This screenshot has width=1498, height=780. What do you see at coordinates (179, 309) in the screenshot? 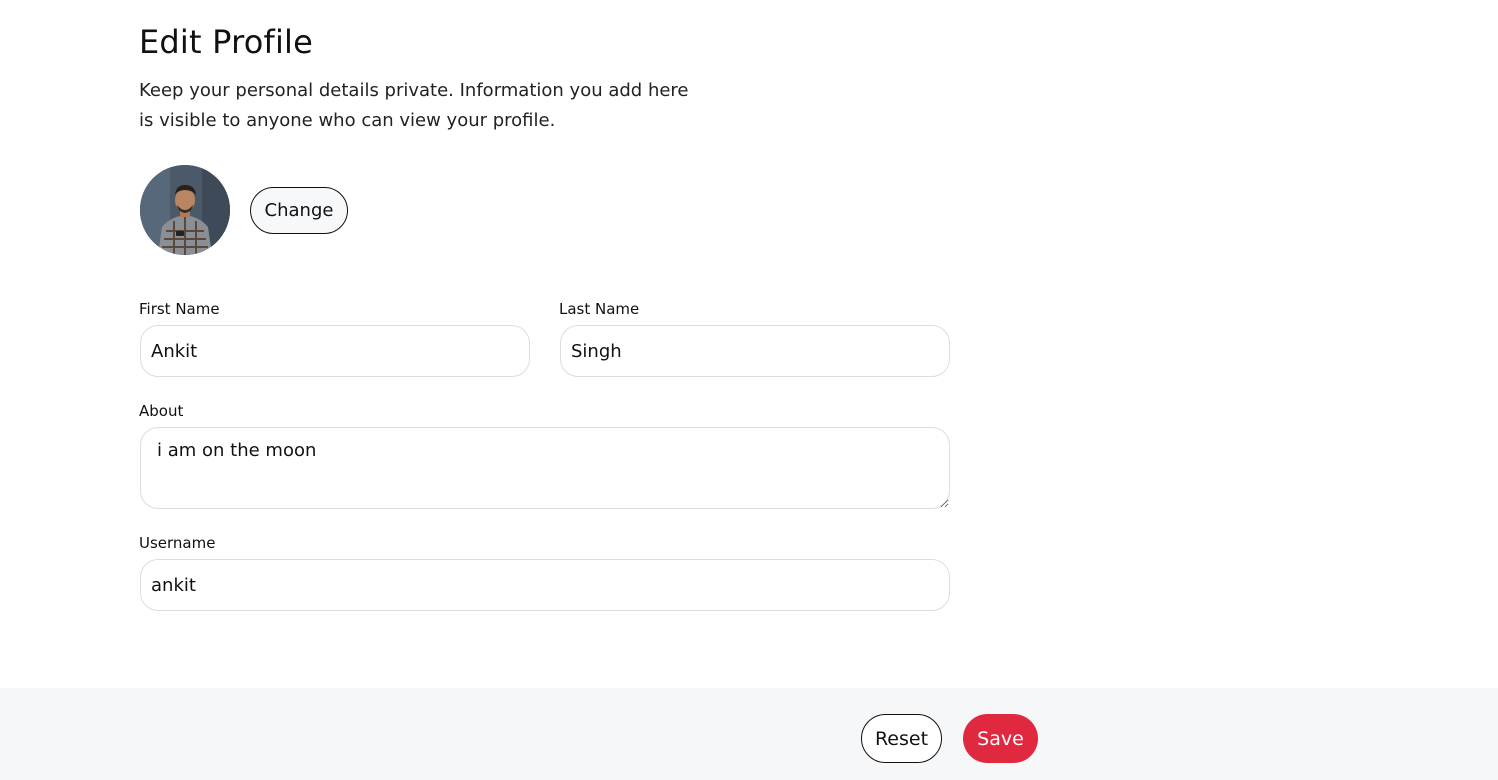
I see `first-name-label: First Name` at bounding box center [179, 309].